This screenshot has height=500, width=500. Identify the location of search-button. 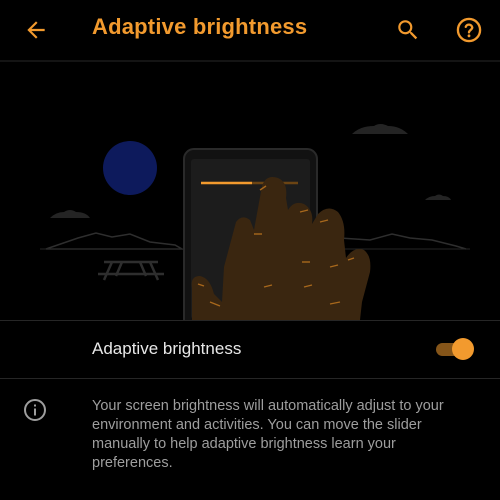
(408, 30).